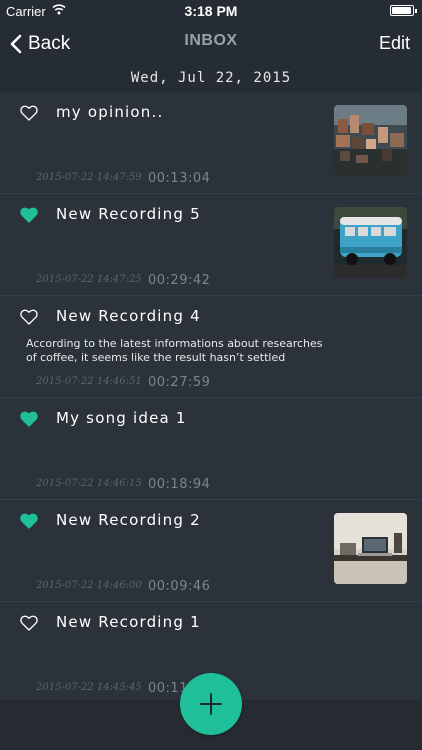 The image size is (422, 750). Describe the element at coordinates (89, 279) in the screenshot. I see `recording-timestamp: 2015-07-22 14:47:25` at that location.